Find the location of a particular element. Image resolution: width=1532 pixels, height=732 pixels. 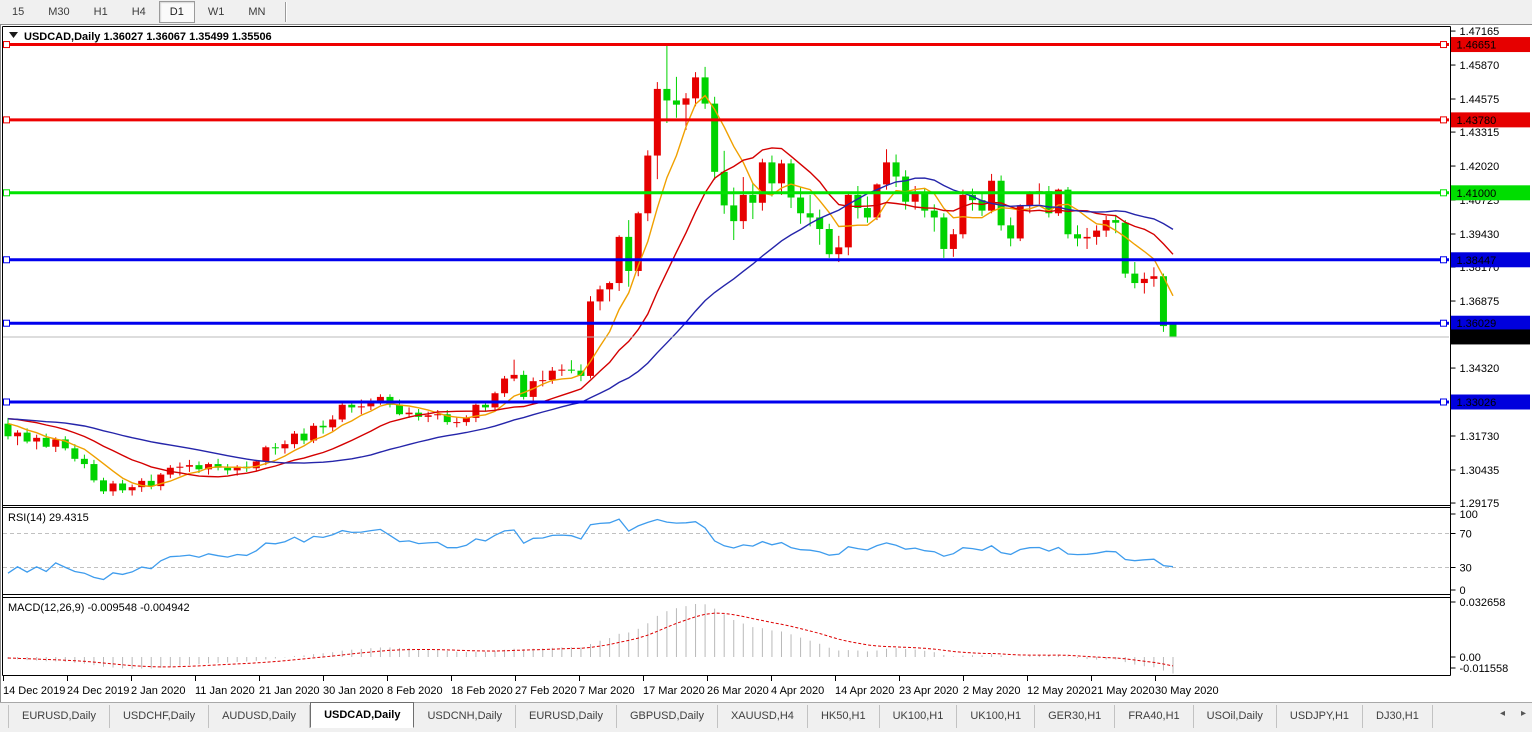

svg-text: 1.35506 is located at coordinates (1477, 338).